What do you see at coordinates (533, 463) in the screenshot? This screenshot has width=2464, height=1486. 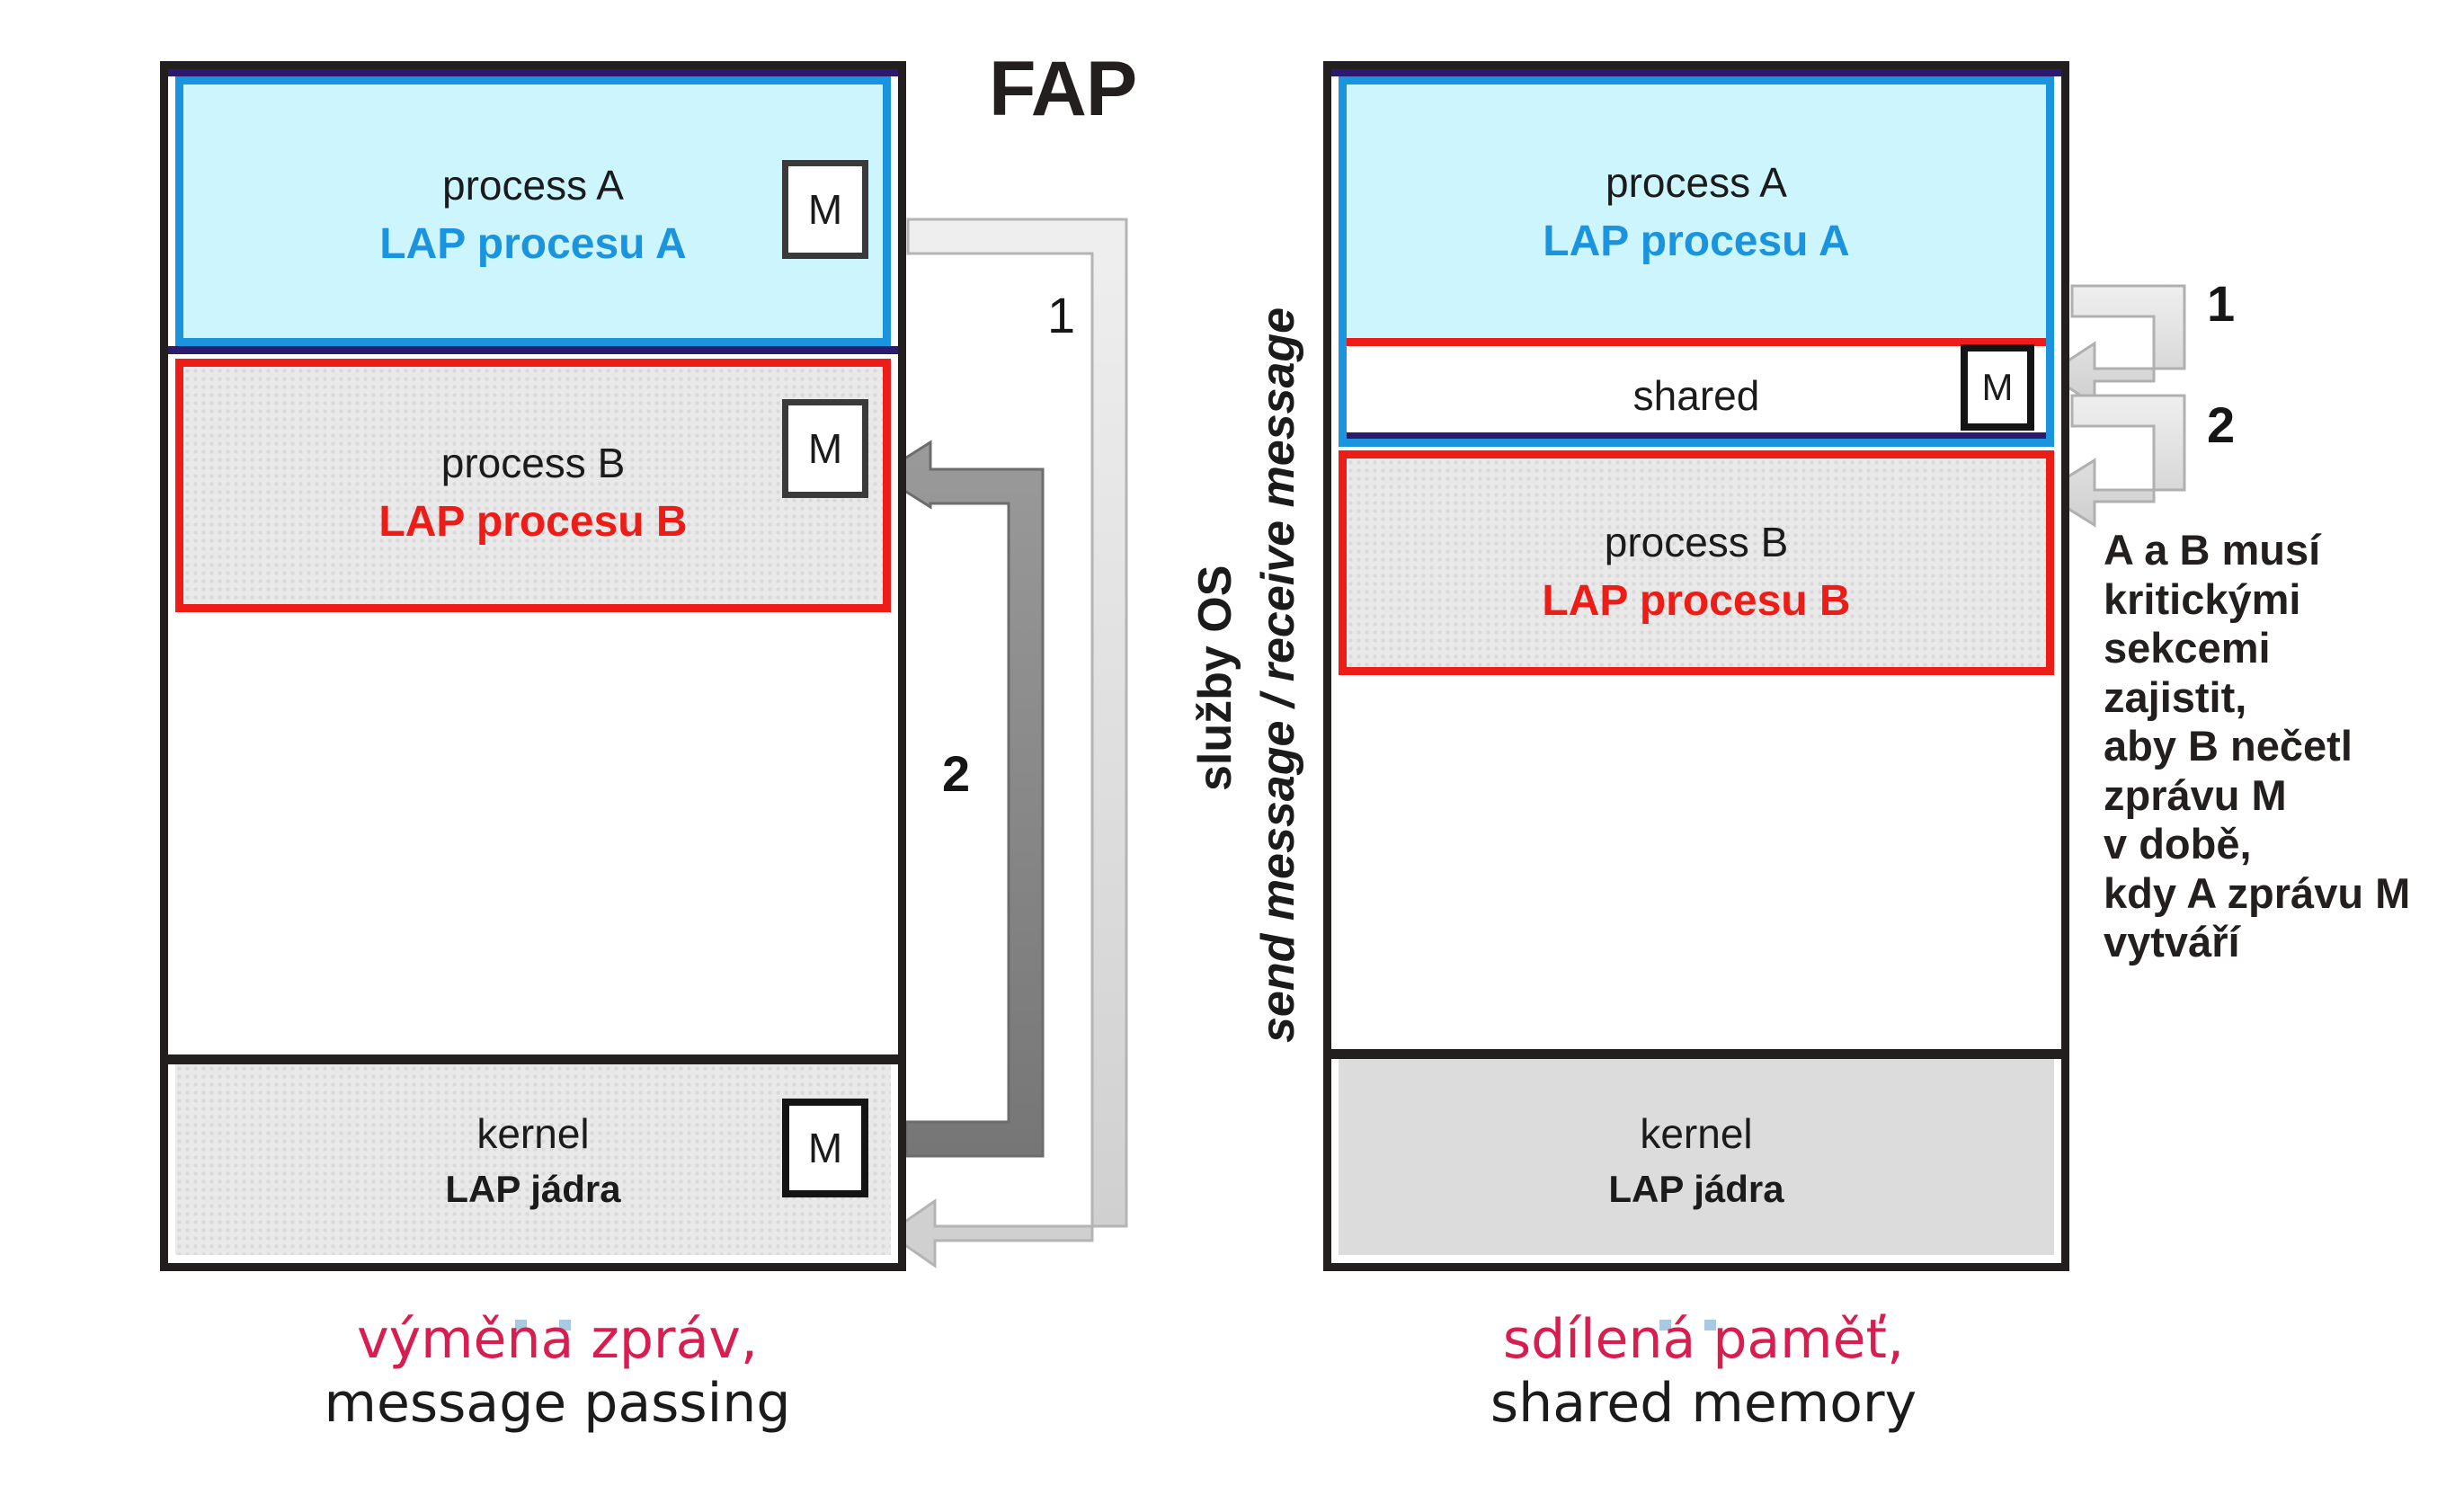 I see `process-b-label: process B` at bounding box center [533, 463].